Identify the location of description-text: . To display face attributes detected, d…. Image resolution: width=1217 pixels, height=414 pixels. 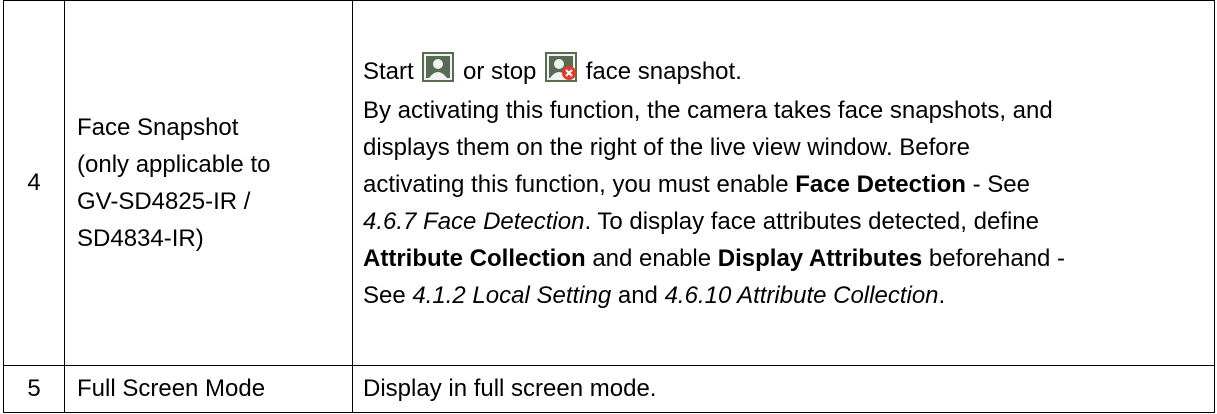
(811, 221).